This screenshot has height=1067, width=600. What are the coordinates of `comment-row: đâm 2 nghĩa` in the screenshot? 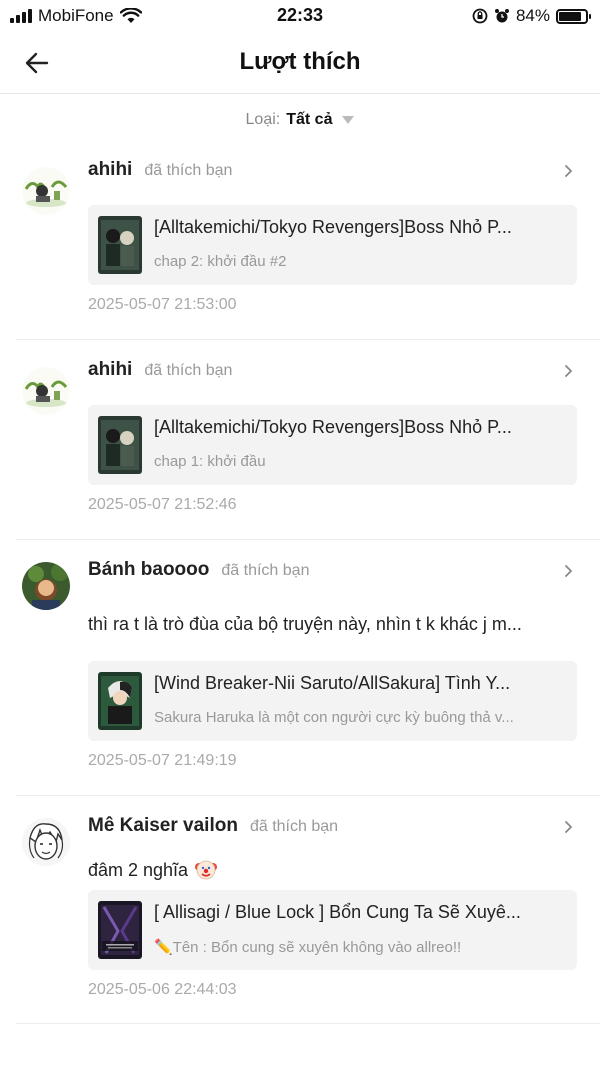 It's located at (332, 869).